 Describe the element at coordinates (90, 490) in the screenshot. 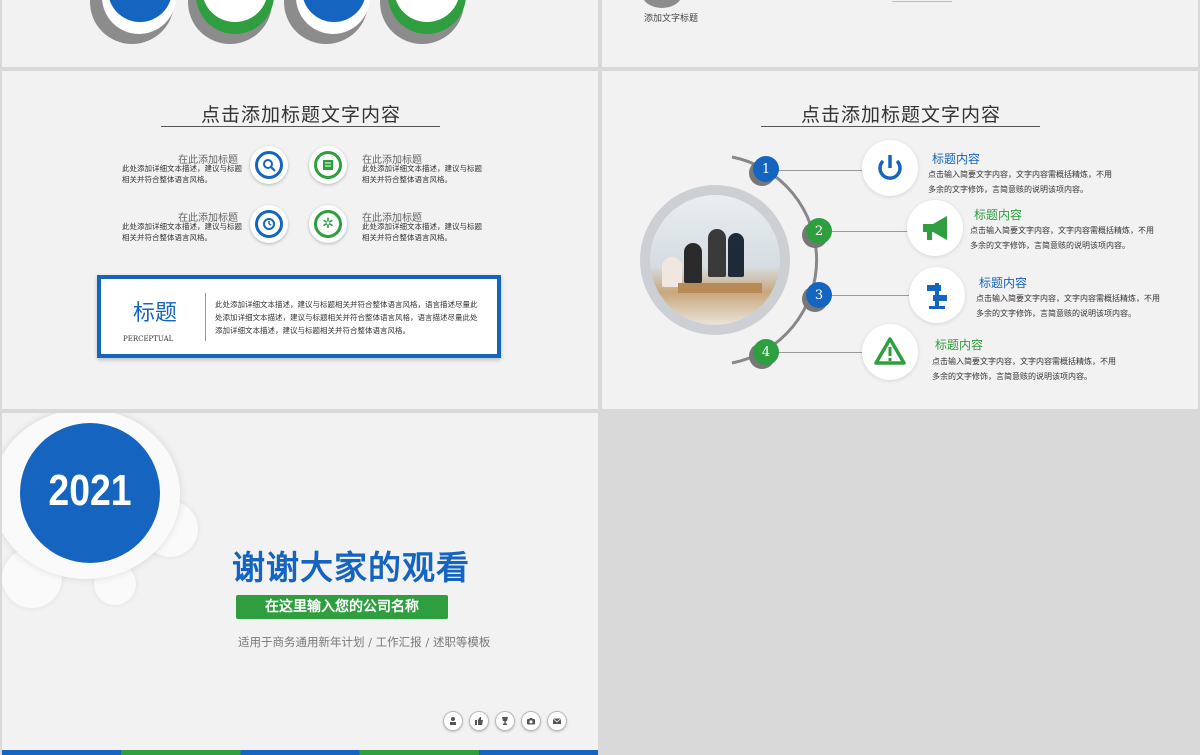

I see `year-label: 2021` at that location.